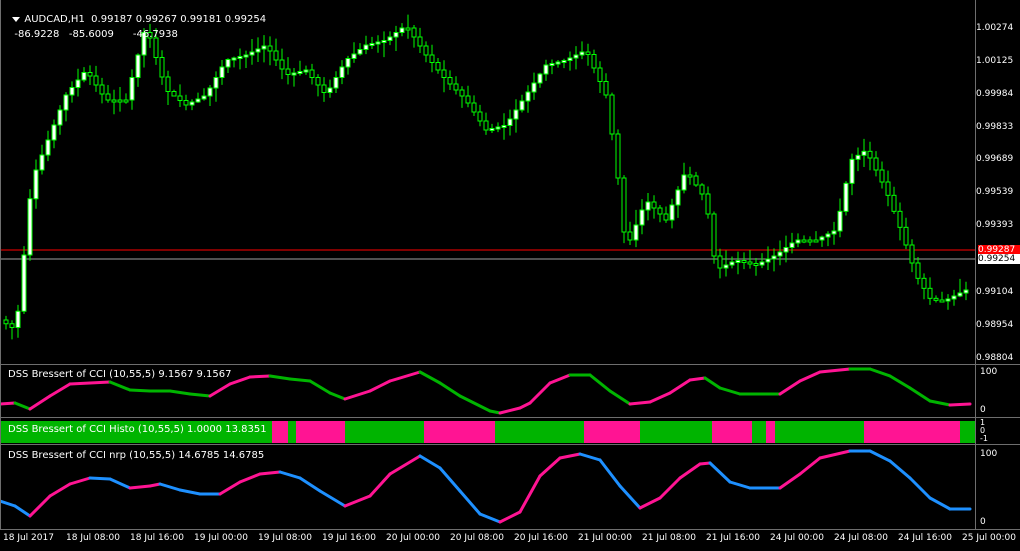 The height and width of the screenshot is (551, 1020). Describe the element at coordinates (541, 538) in the screenshot. I see `time-tick: 20 Jul 16:00` at that location.